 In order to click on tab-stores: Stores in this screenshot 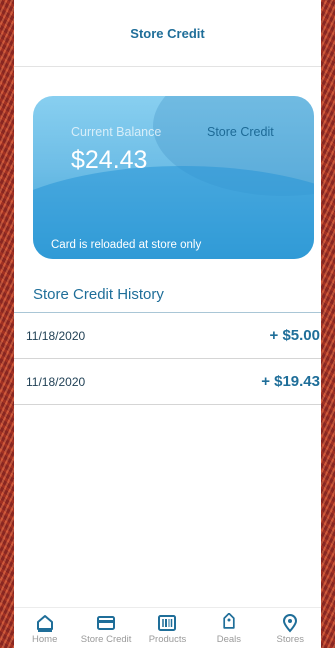, I will do `click(290, 628)`.